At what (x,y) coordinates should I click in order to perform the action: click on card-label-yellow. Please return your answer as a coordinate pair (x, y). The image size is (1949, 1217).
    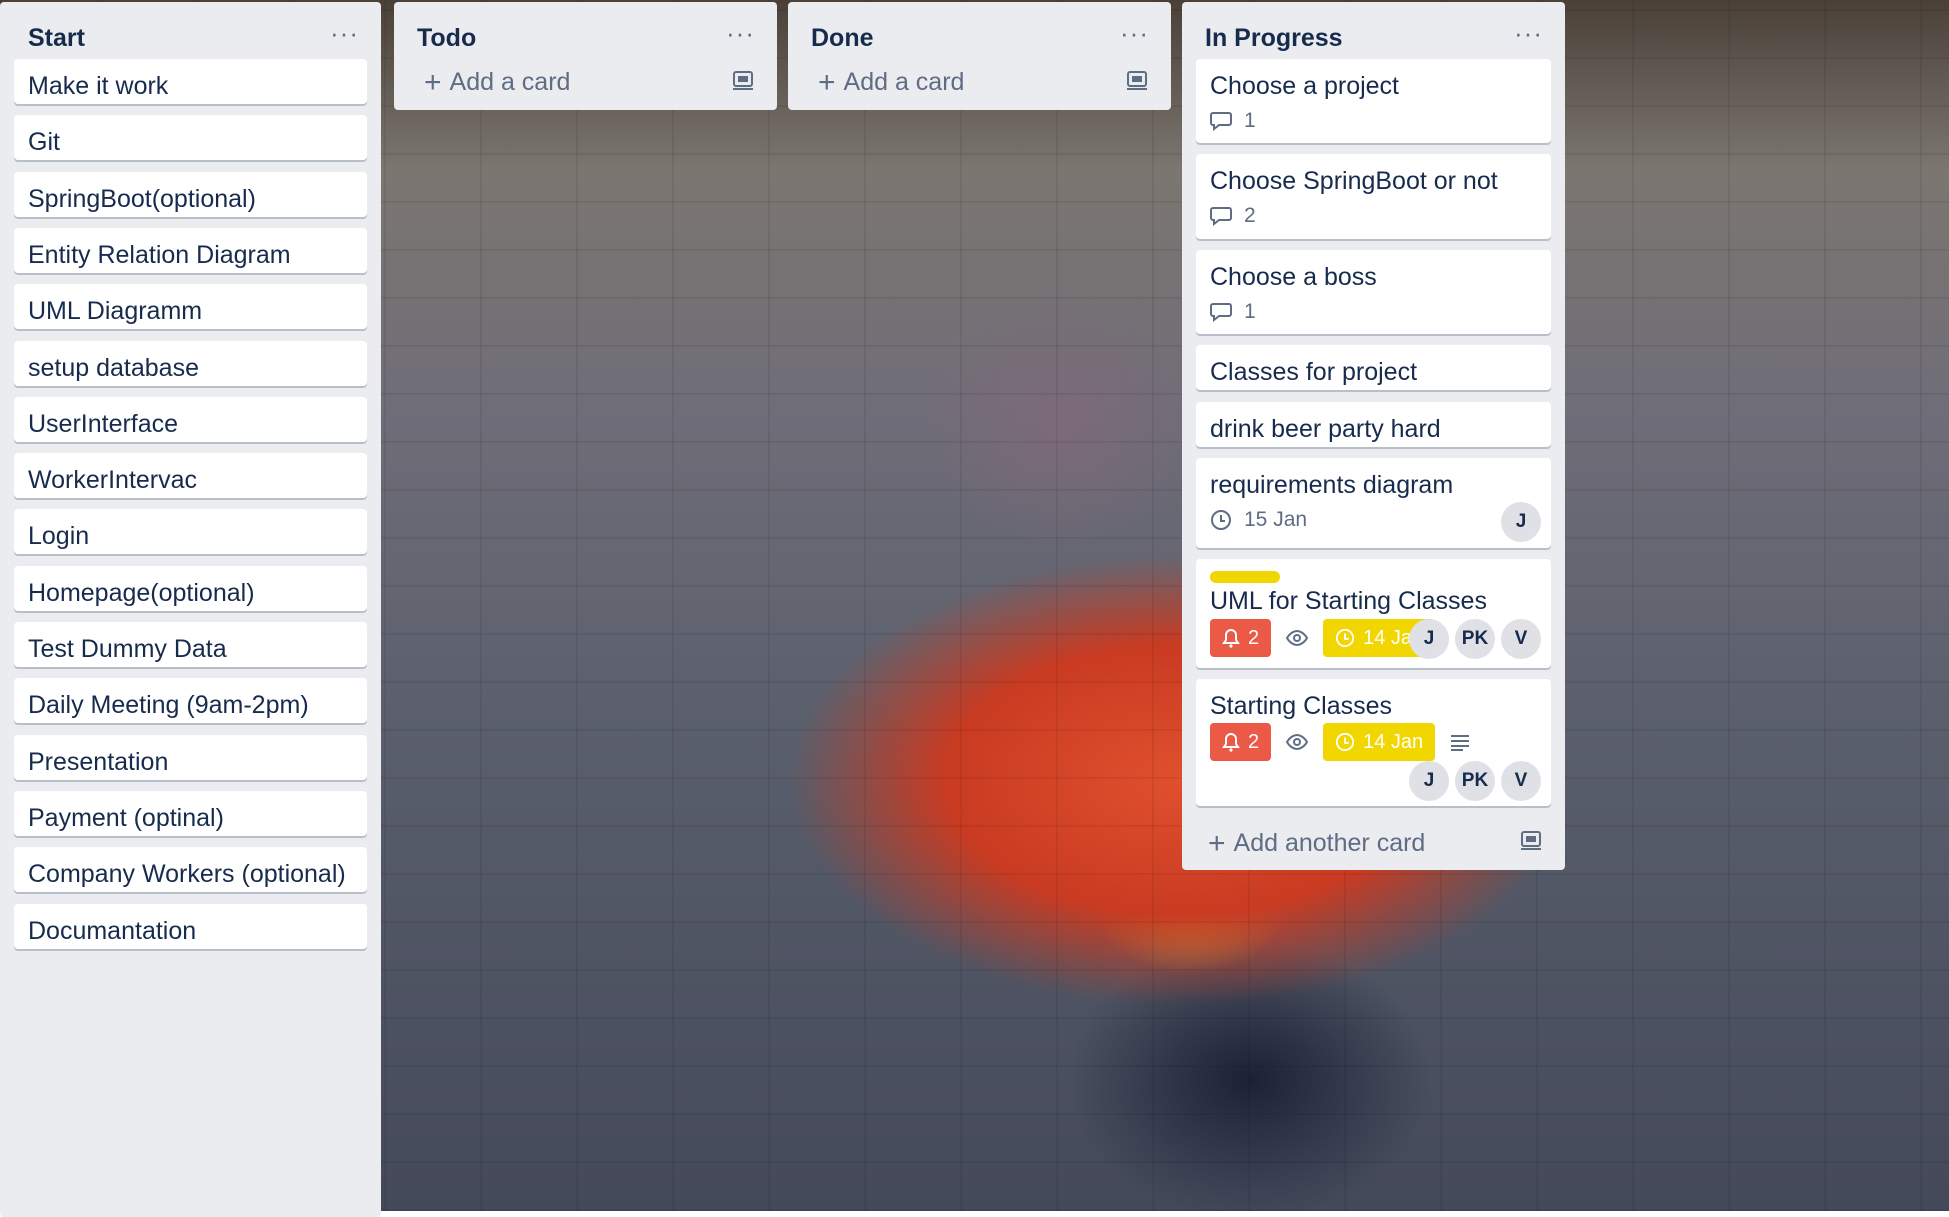
    Looking at the image, I should click on (1245, 577).